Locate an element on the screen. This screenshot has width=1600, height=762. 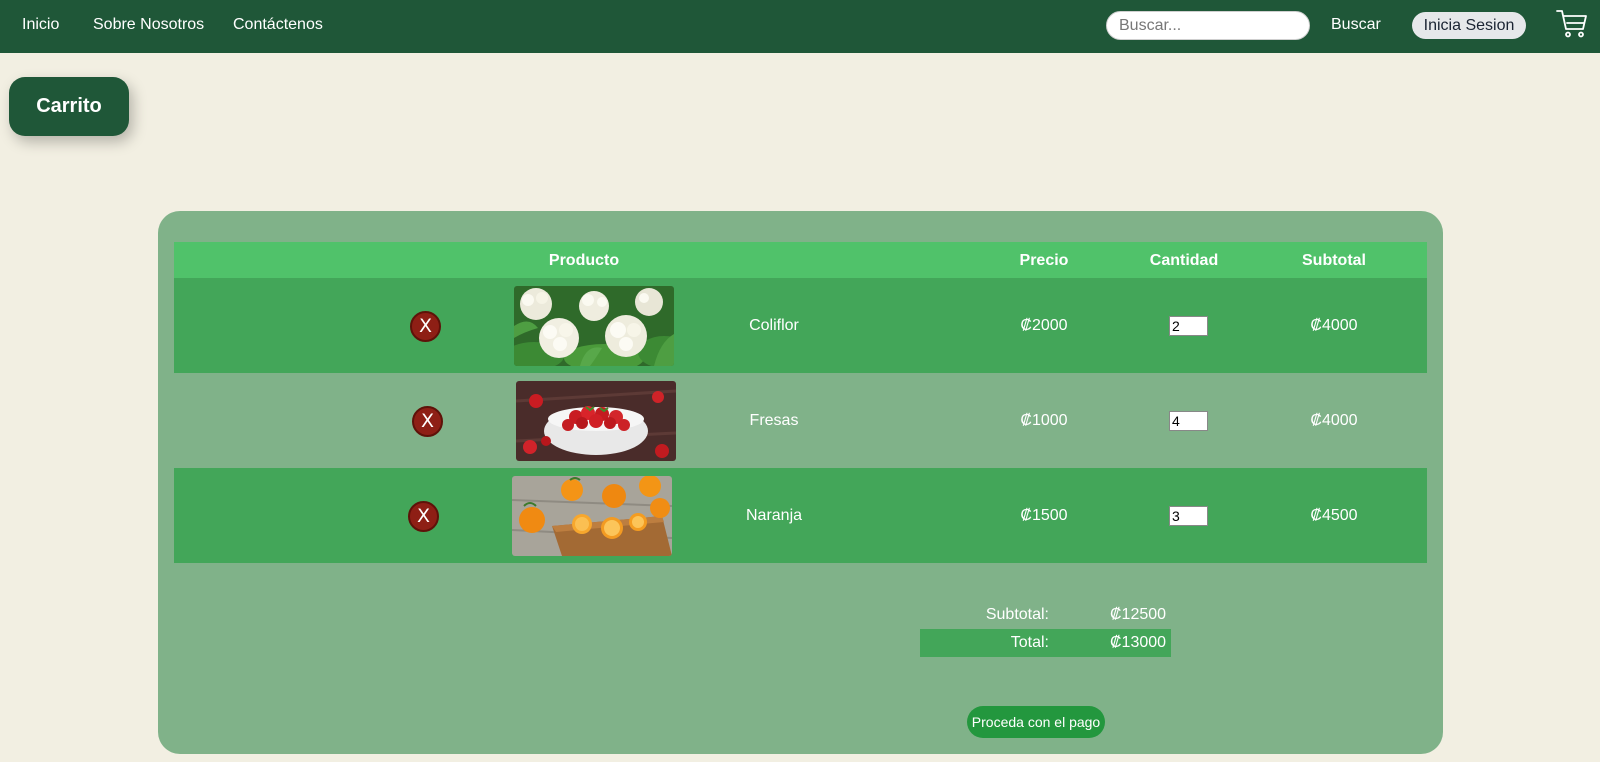
header-subtotal: Subtotal is located at coordinates (1334, 260).